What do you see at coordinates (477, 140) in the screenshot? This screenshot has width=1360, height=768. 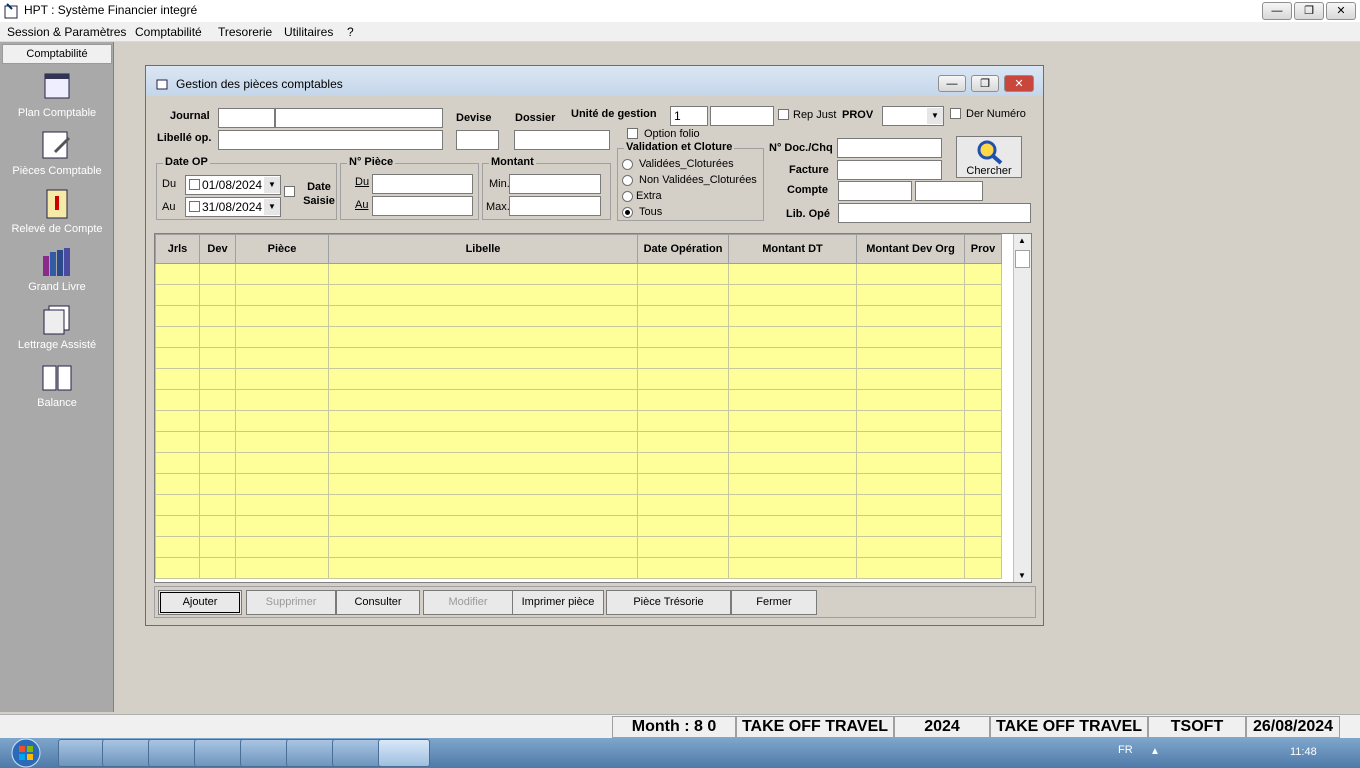 I see `devise-input` at bounding box center [477, 140].